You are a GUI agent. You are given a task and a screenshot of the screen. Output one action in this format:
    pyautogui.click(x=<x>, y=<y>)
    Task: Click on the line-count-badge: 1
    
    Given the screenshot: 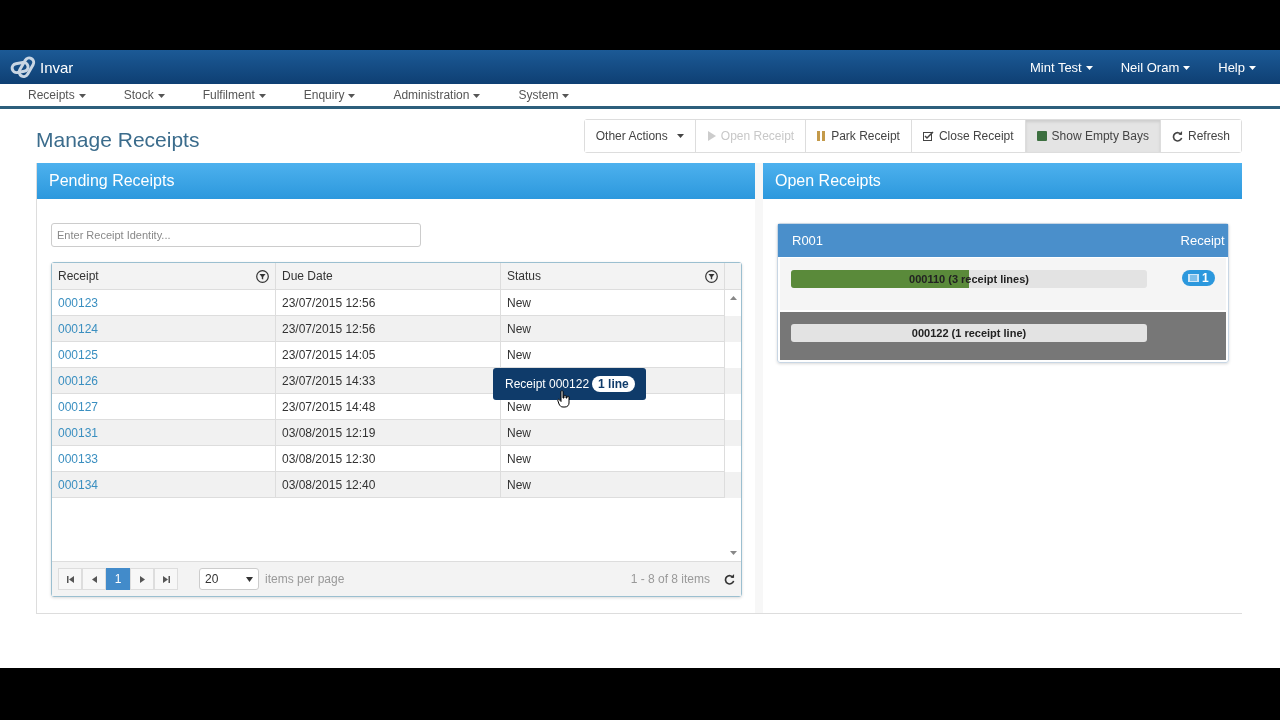 What is the action you would take?
    pyautogui.click(x=1198, y=278)
    